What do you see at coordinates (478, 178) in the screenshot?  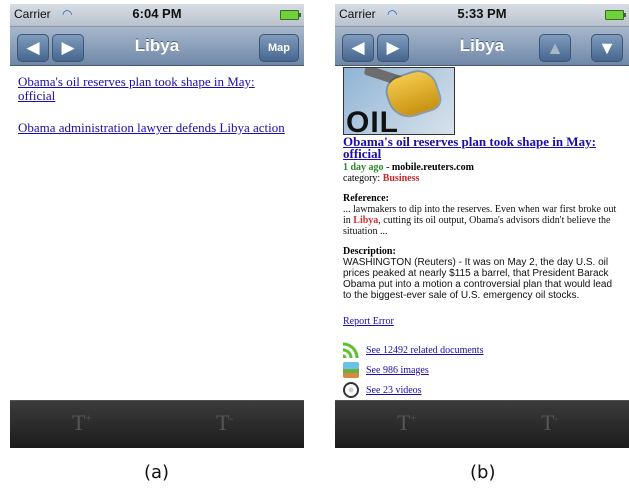 I see `article-category: category: Business` at bounding box center [478, 178].